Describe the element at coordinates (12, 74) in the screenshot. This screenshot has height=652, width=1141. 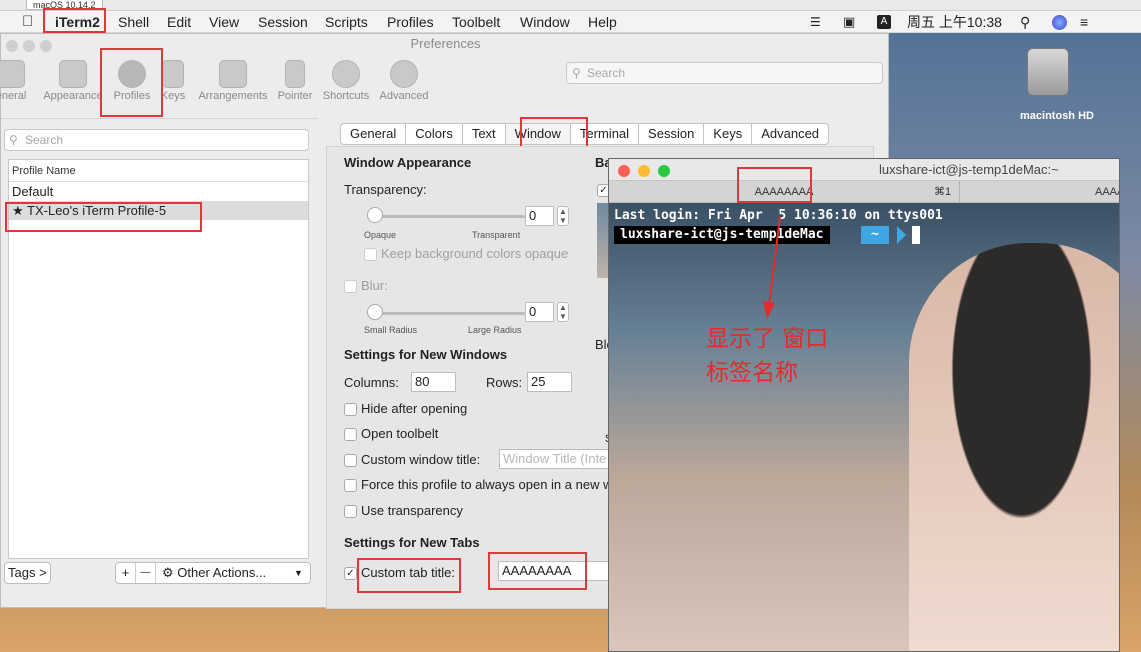
I see `general-icon` at that location.